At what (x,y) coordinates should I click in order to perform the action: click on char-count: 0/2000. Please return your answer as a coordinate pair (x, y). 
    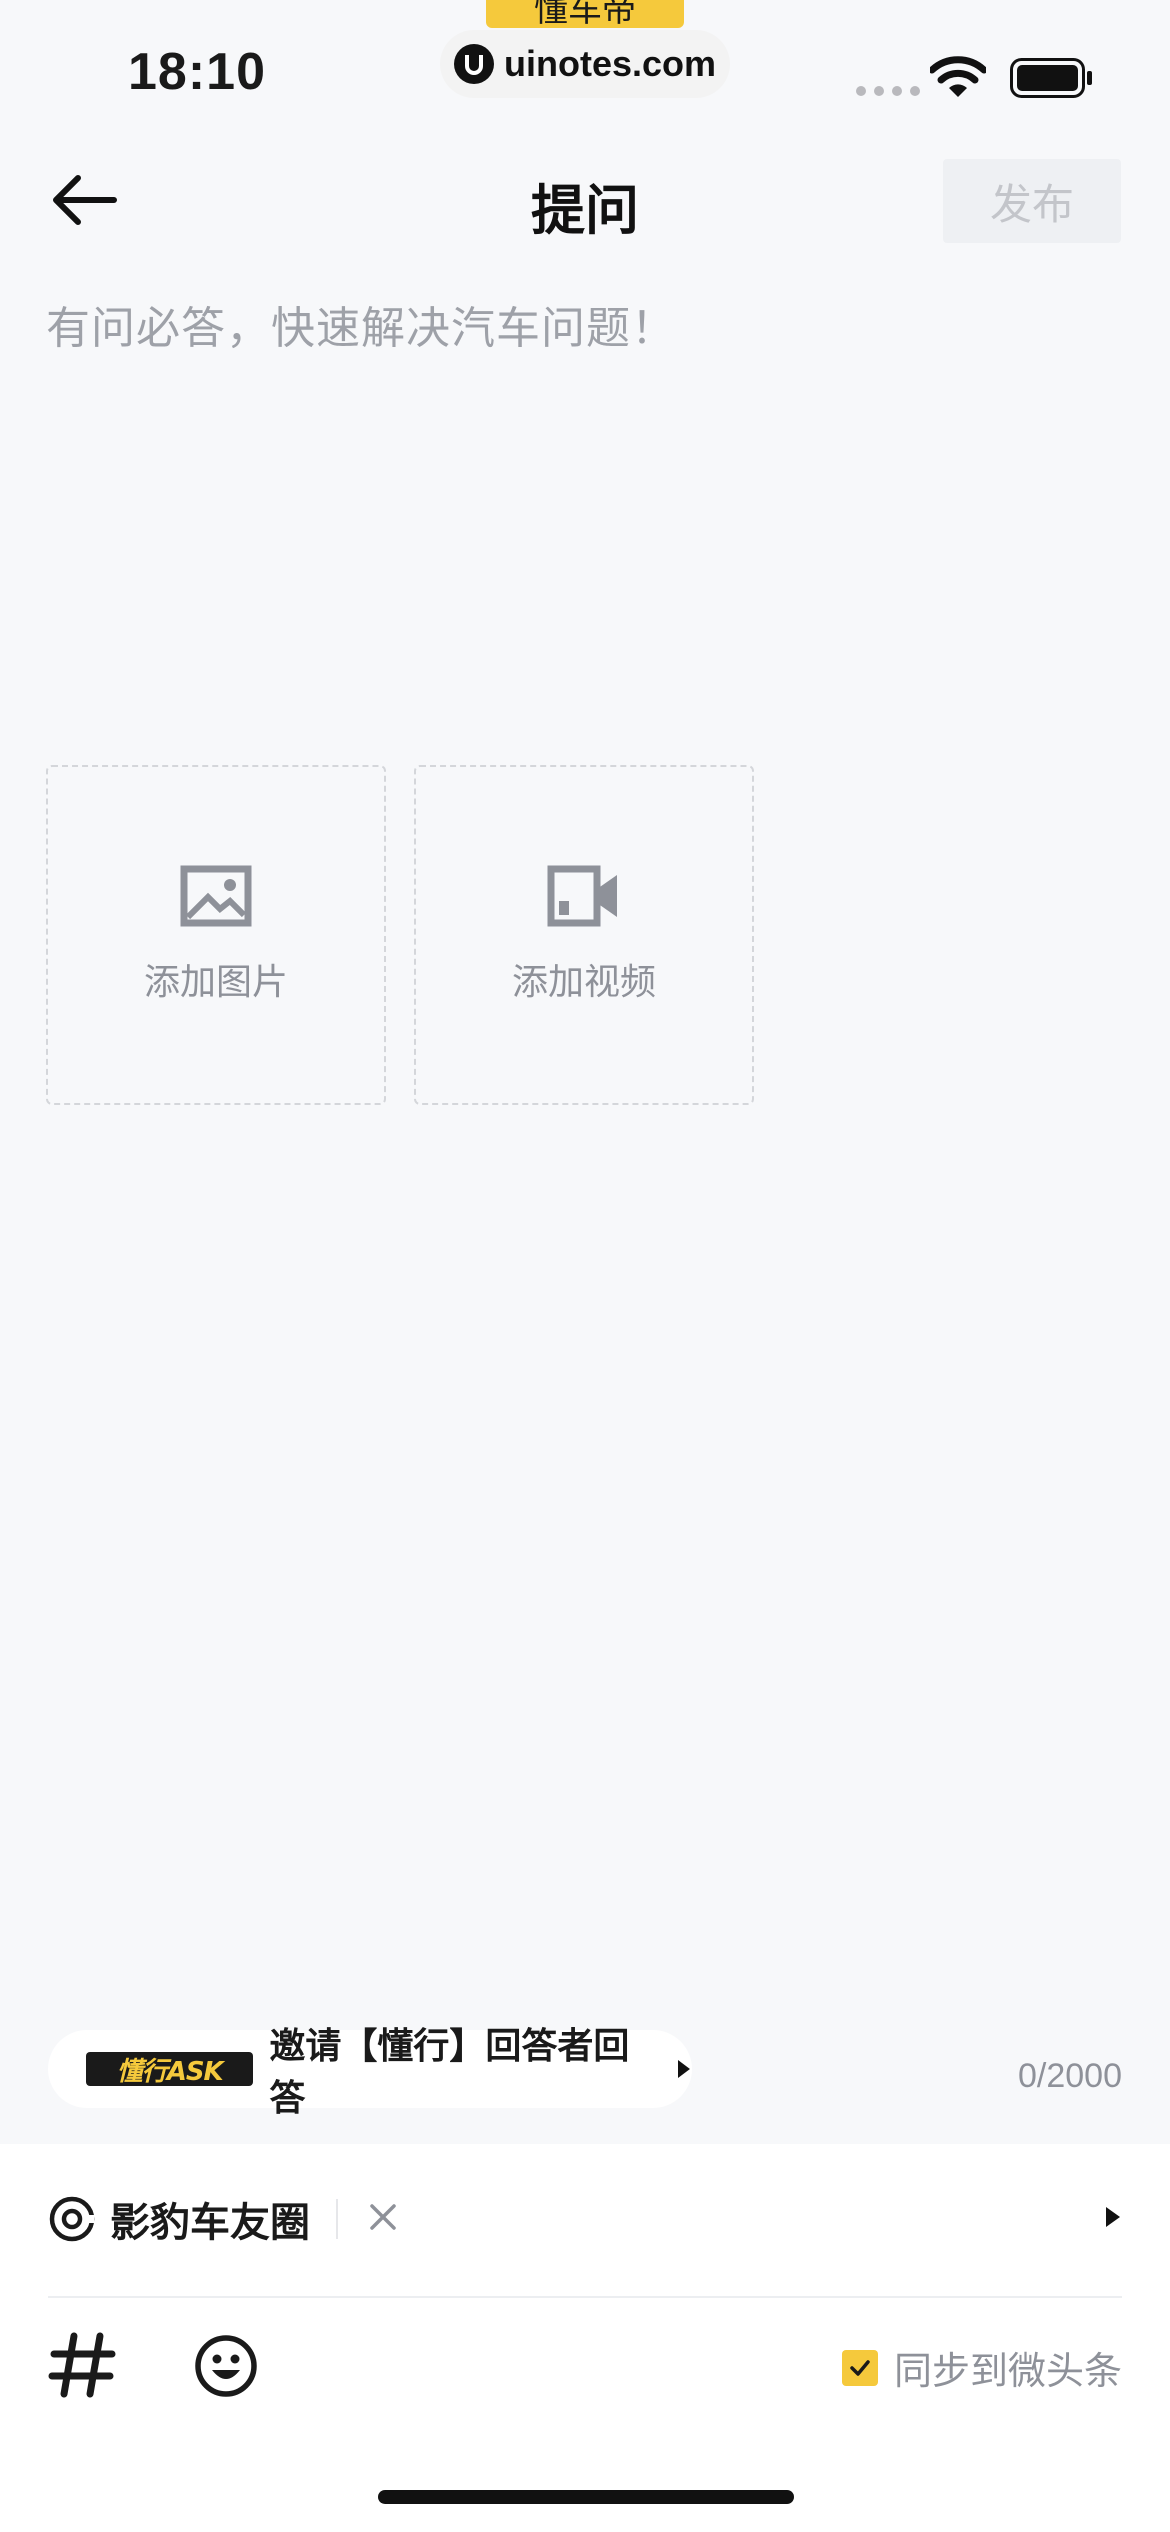
    Looking at the image, I should click on (1070, 2076).